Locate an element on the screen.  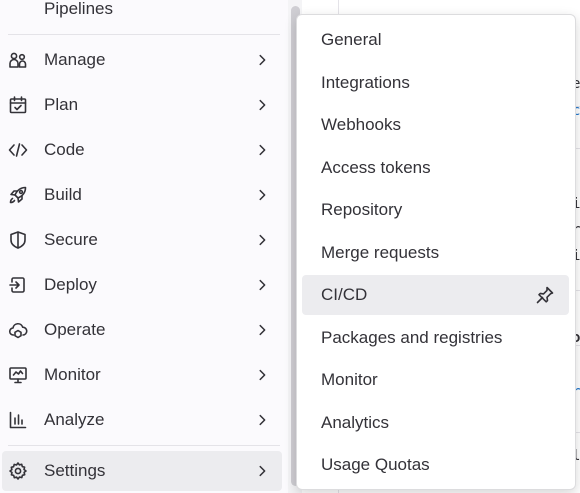
sidebar-item-deploy: Deploy is located at coordinates (141, 285).